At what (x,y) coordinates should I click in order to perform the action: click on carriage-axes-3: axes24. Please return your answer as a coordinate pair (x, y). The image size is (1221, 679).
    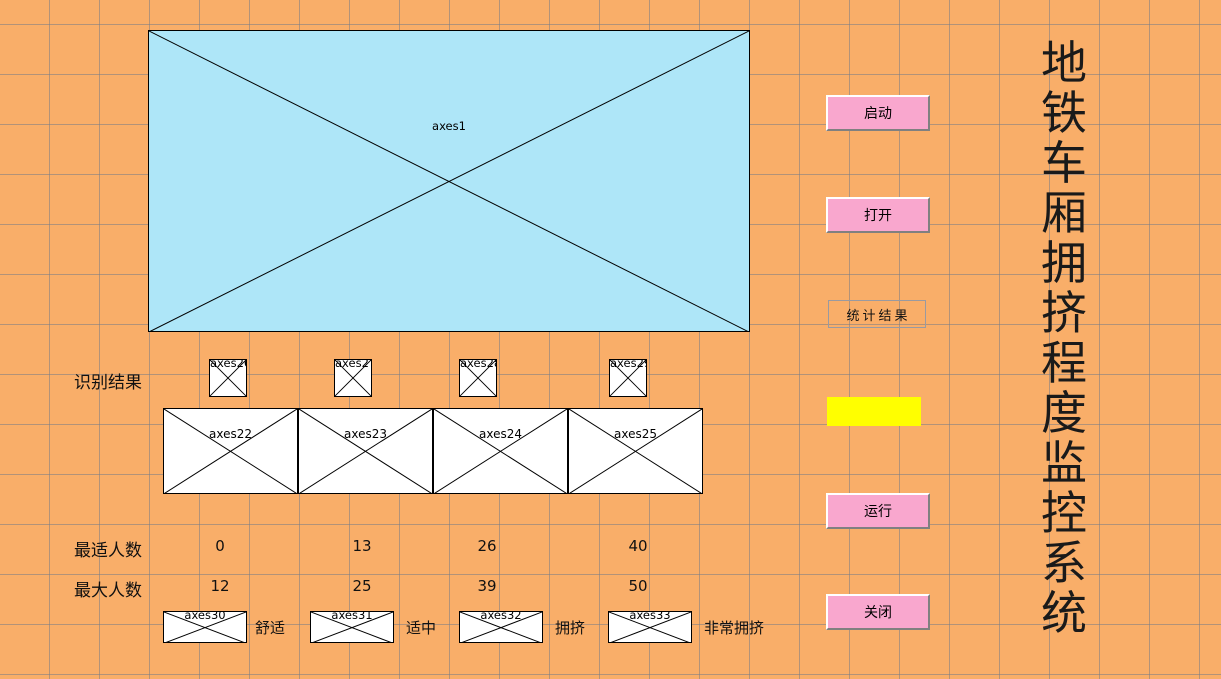
    Looking at the image, I should click on (500, 451).